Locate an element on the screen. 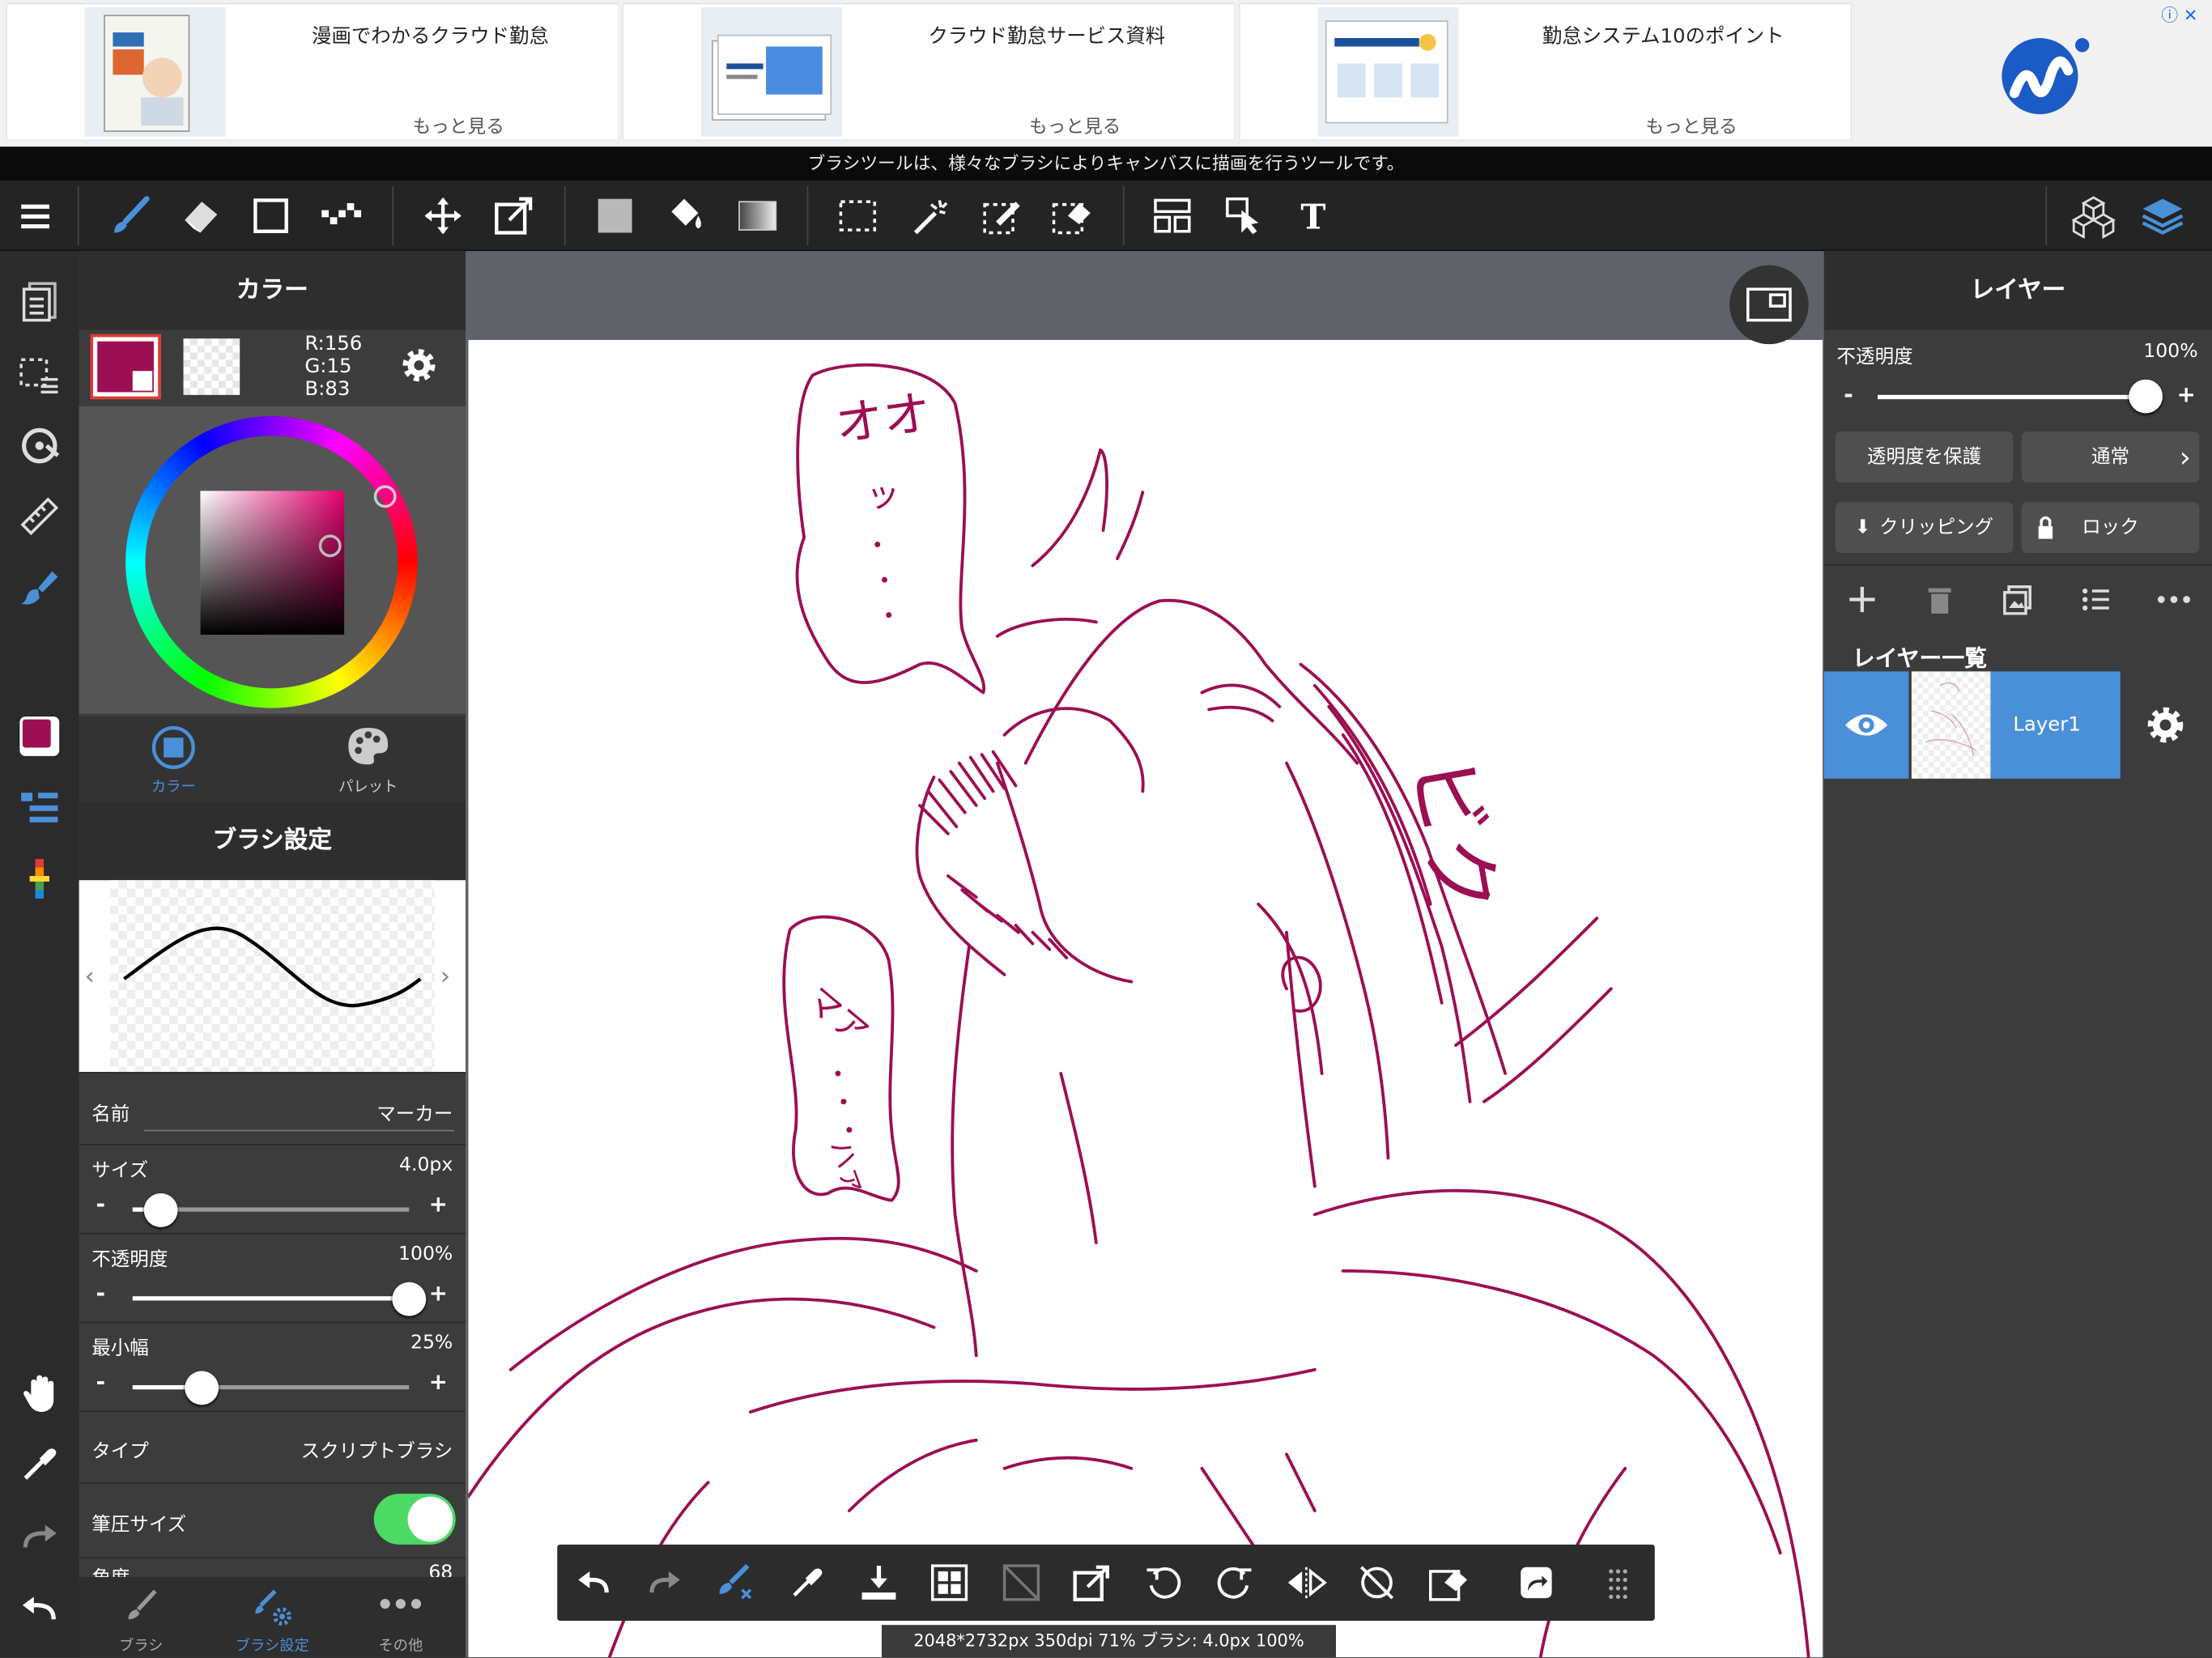 This screenshot has height=1658, width=2212. brush-name-value: マーカー is located at coordinates (414, 1112).